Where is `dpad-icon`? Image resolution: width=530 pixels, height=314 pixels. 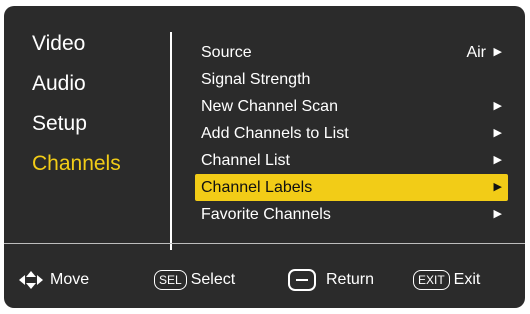 dpad-icon is located at coordinates (31, 280).